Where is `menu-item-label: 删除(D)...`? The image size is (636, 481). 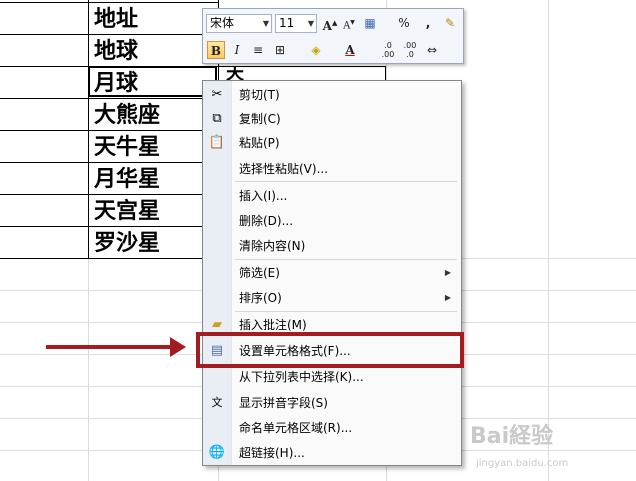
menu-item-label: 删除(D)... is located at coordinates (266, 221).